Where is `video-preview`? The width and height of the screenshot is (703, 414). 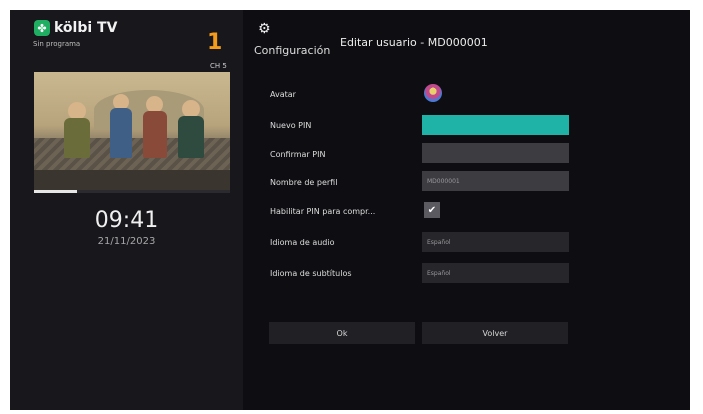
video-preview is located at coordinates (132, 131).